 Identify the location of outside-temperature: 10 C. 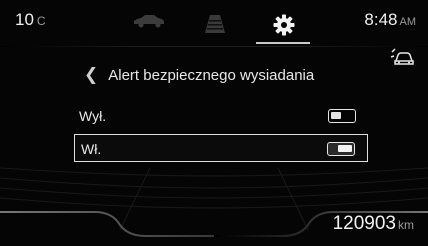
(30, 20).